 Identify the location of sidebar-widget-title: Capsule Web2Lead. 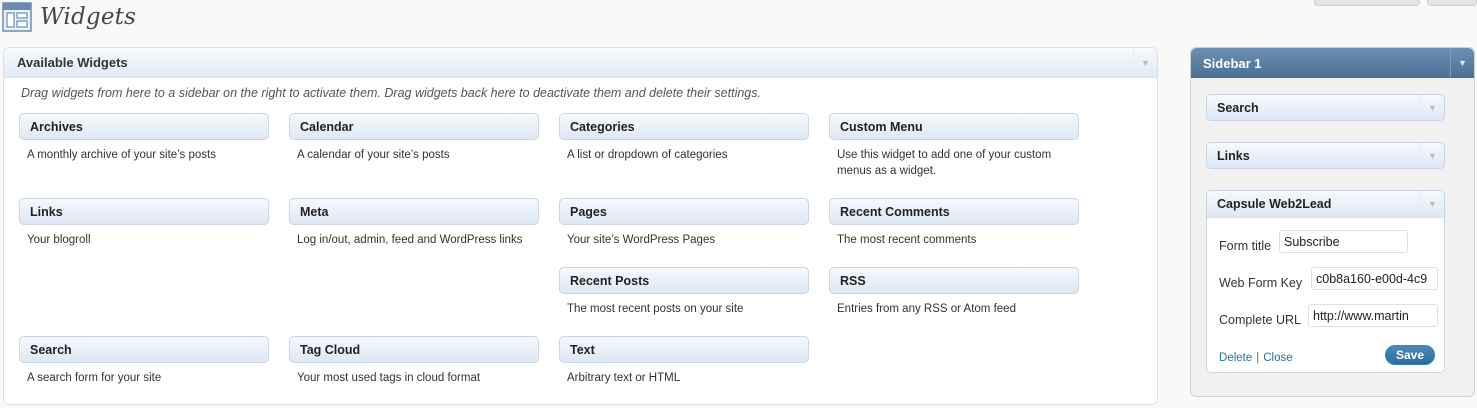
(1274, 204).